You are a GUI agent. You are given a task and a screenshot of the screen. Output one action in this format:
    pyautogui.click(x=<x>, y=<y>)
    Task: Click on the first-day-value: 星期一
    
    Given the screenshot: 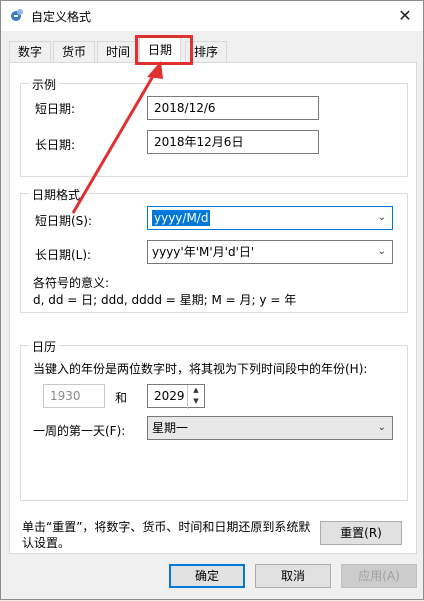 What is the action you would take?
    pyautogui.click(x=170, y=428)
    